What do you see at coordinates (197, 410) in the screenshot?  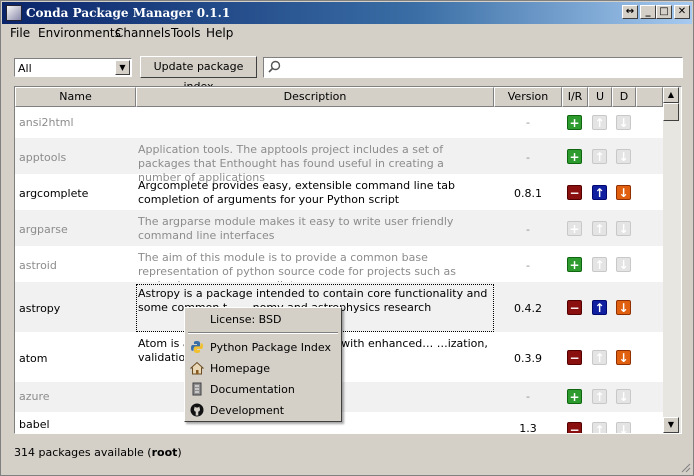 I see `github-icon` at bounding box center [197, 410].